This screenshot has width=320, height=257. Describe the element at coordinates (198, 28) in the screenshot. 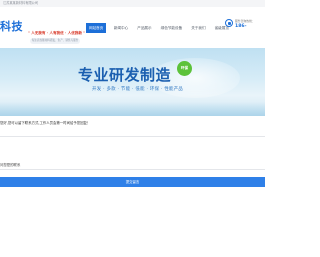

I see `nav-item-about: 关于我们` at that location.